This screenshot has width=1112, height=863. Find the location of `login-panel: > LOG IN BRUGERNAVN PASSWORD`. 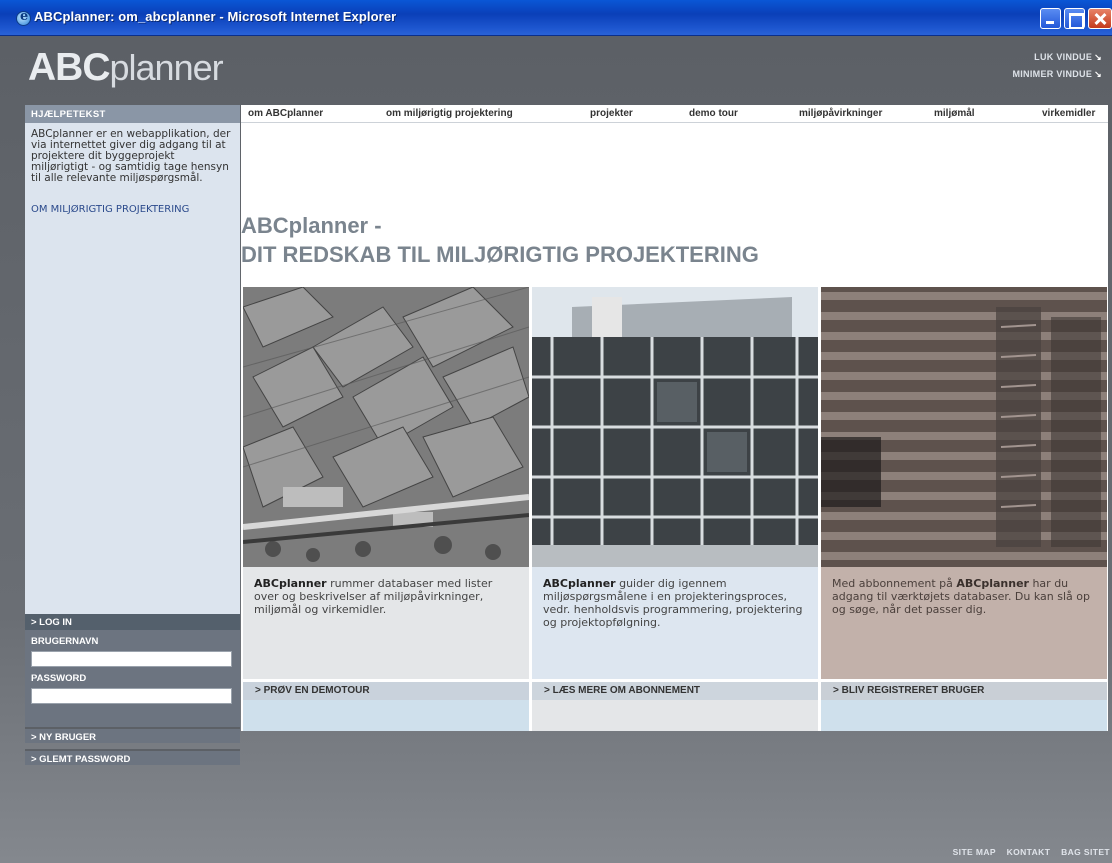

login-panel: > LOG IN BRUGERNAVN PASSWORD is located at coordinates (132, 672).